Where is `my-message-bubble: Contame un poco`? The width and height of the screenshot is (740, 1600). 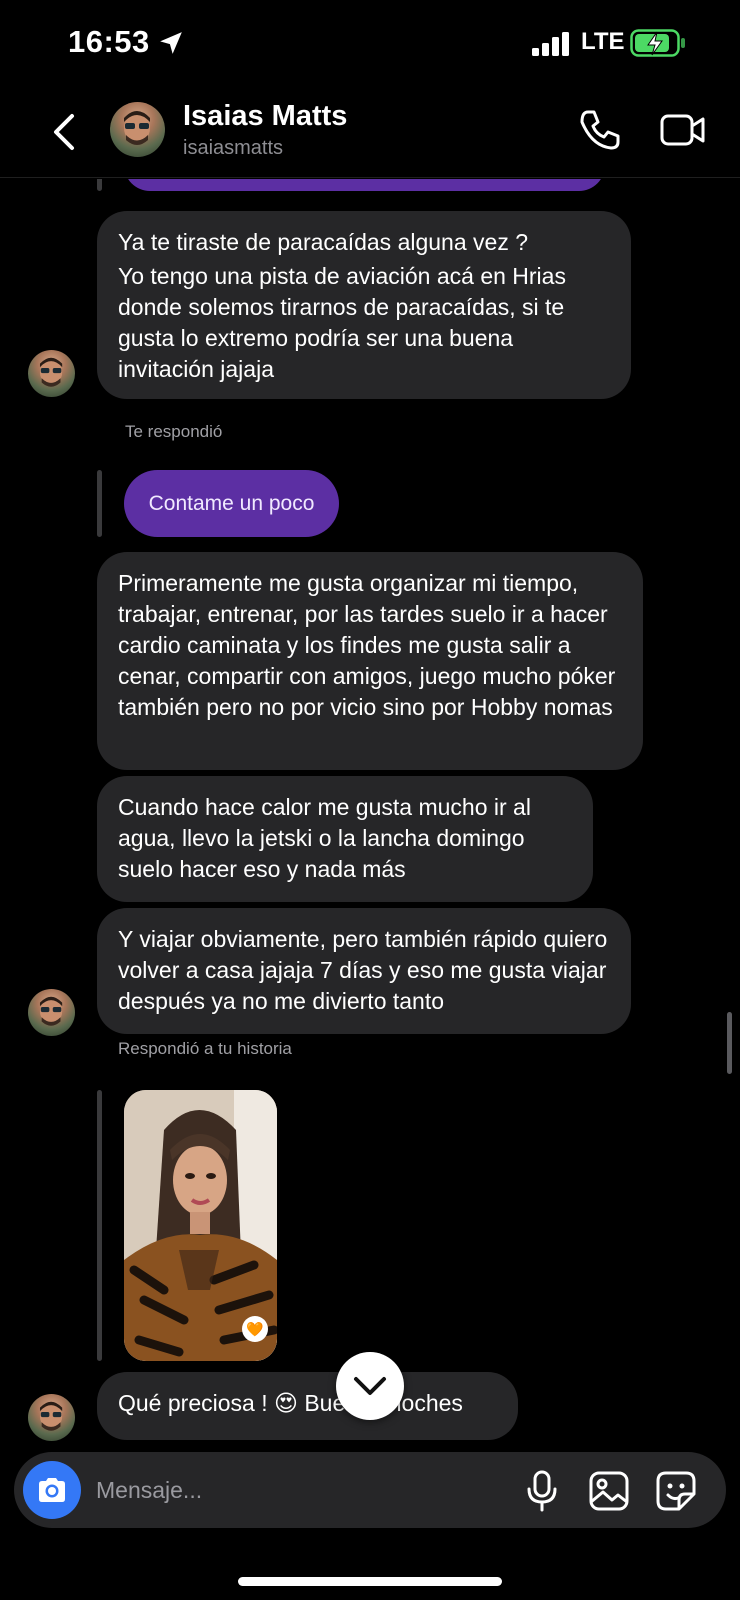
my-message-bubble: Contame un poco is located at coordinates (231, 503).